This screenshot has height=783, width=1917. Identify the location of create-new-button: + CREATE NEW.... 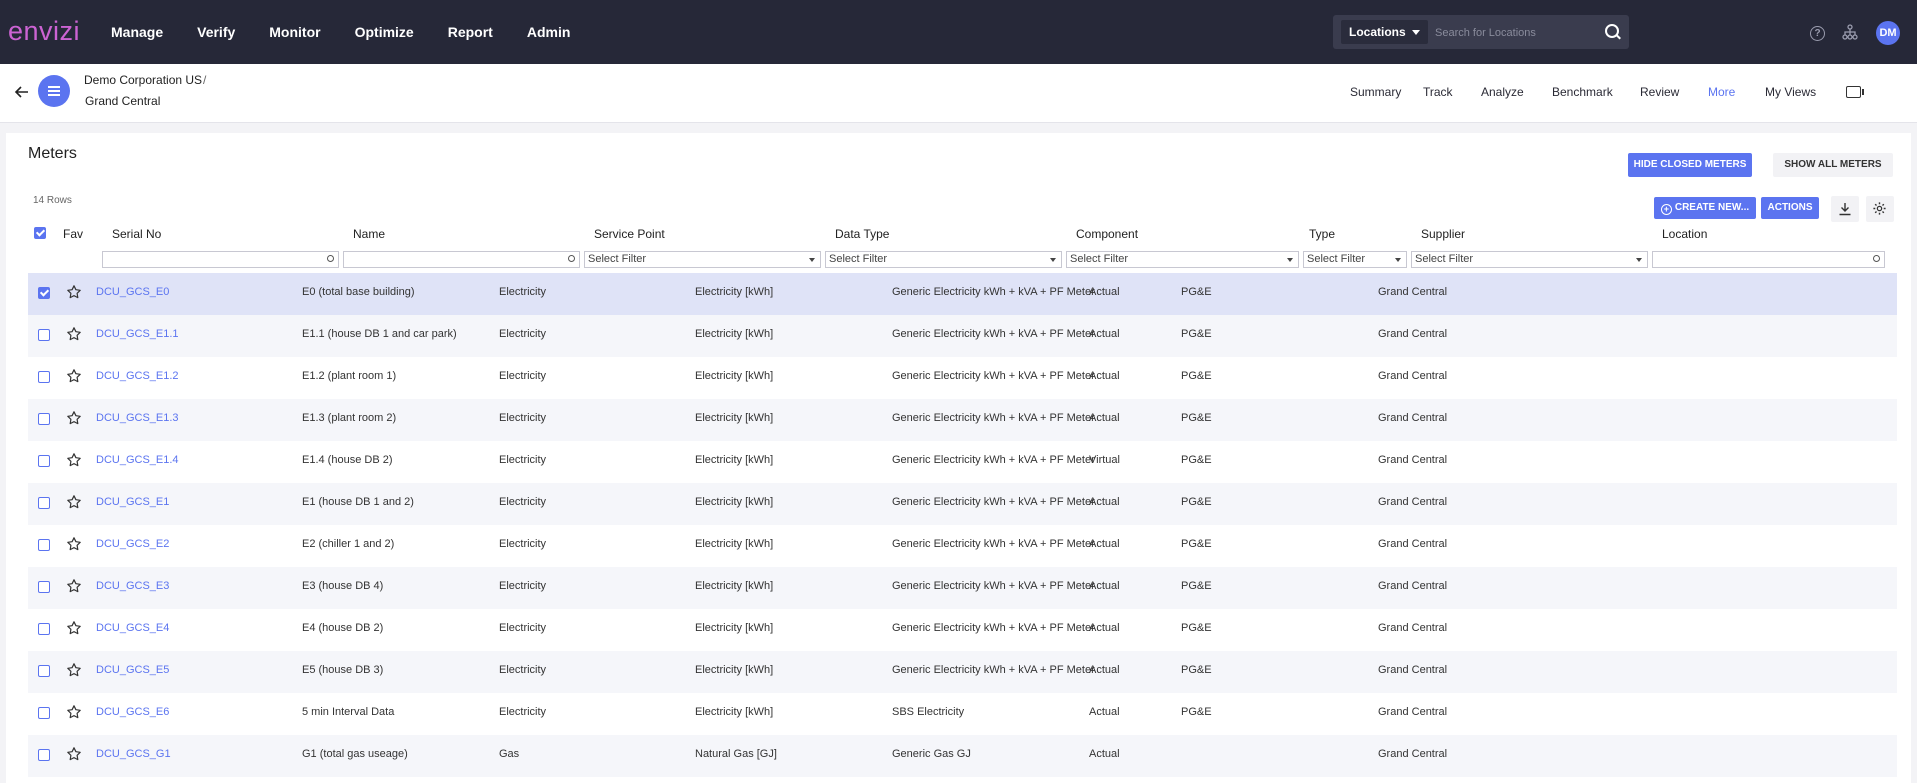
(1705, 208).